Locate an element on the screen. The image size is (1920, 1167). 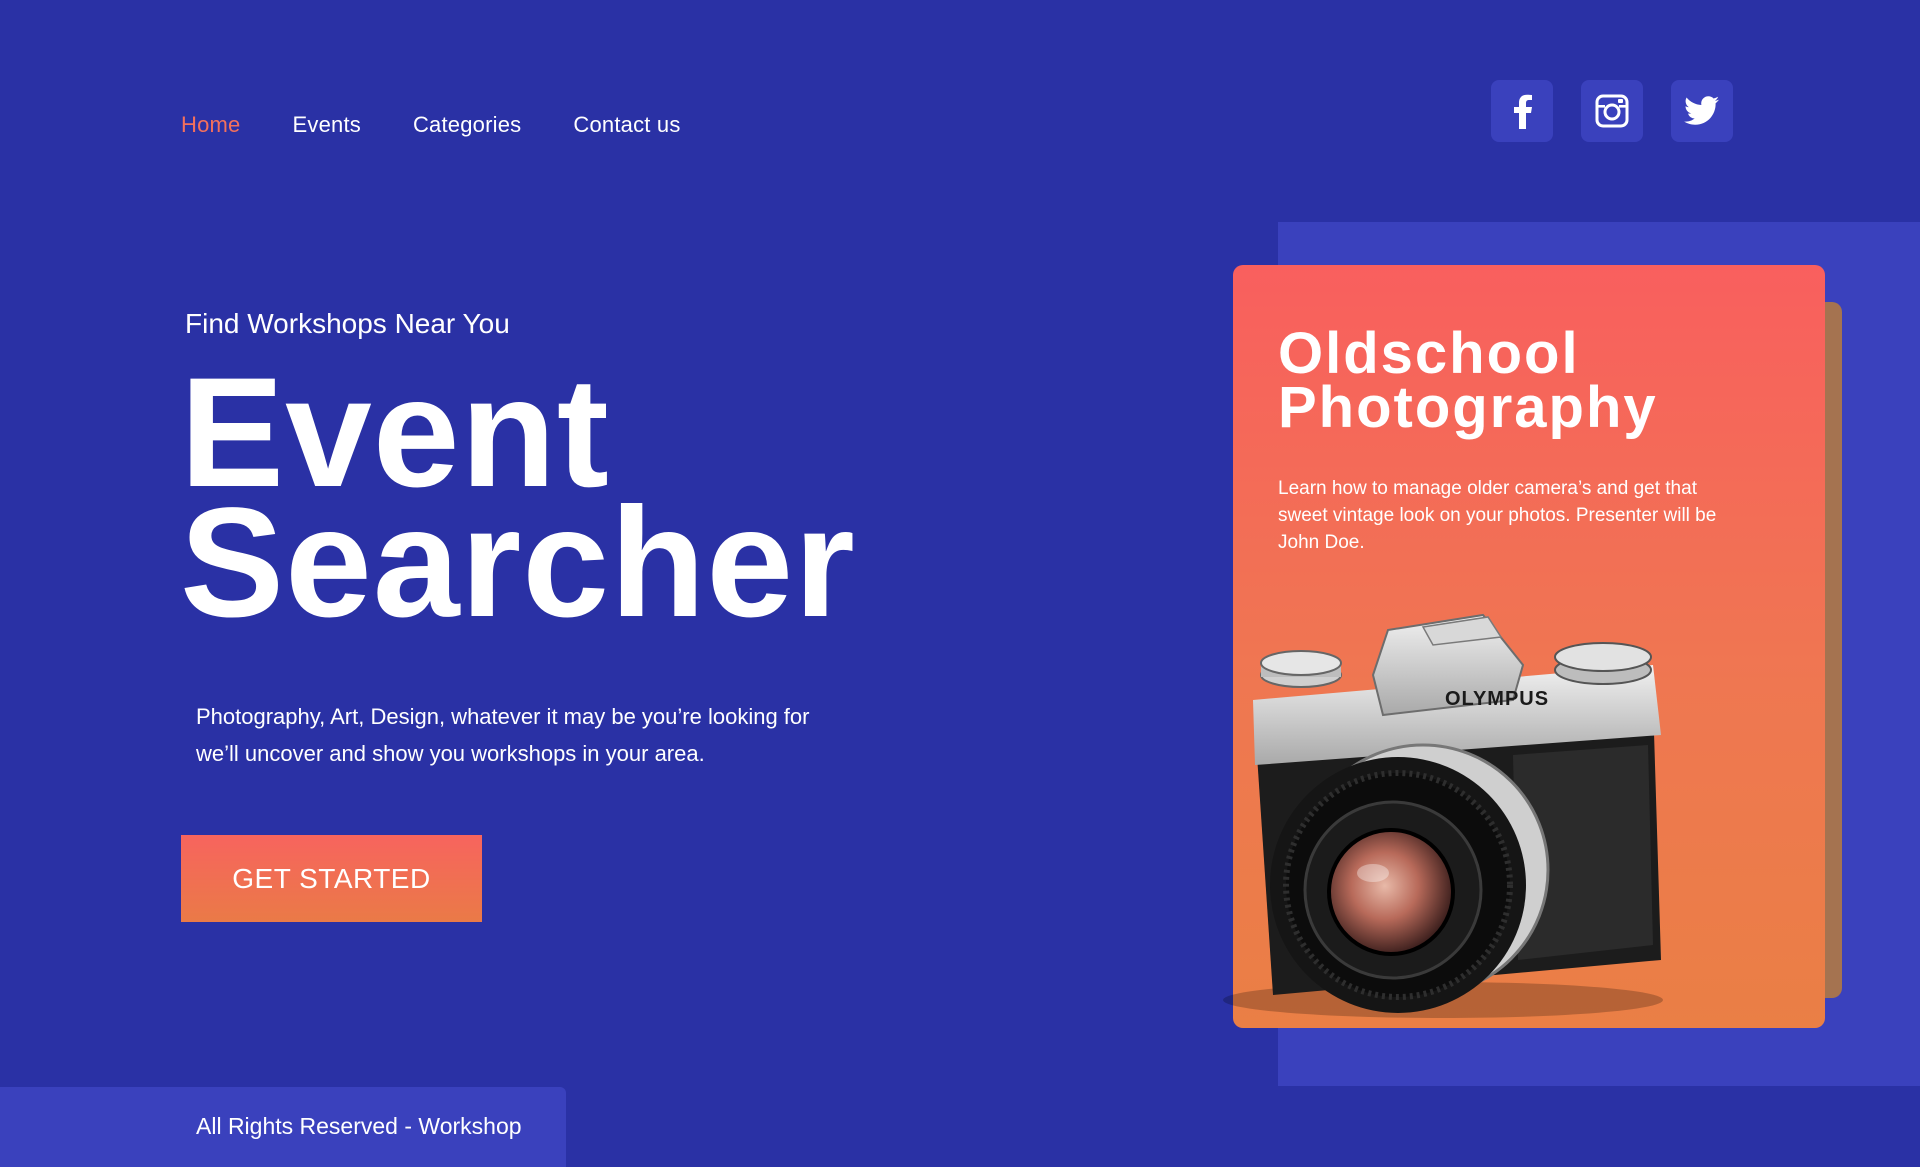
camera-image: OLYMPUS is located at coordinates (1443, 815).